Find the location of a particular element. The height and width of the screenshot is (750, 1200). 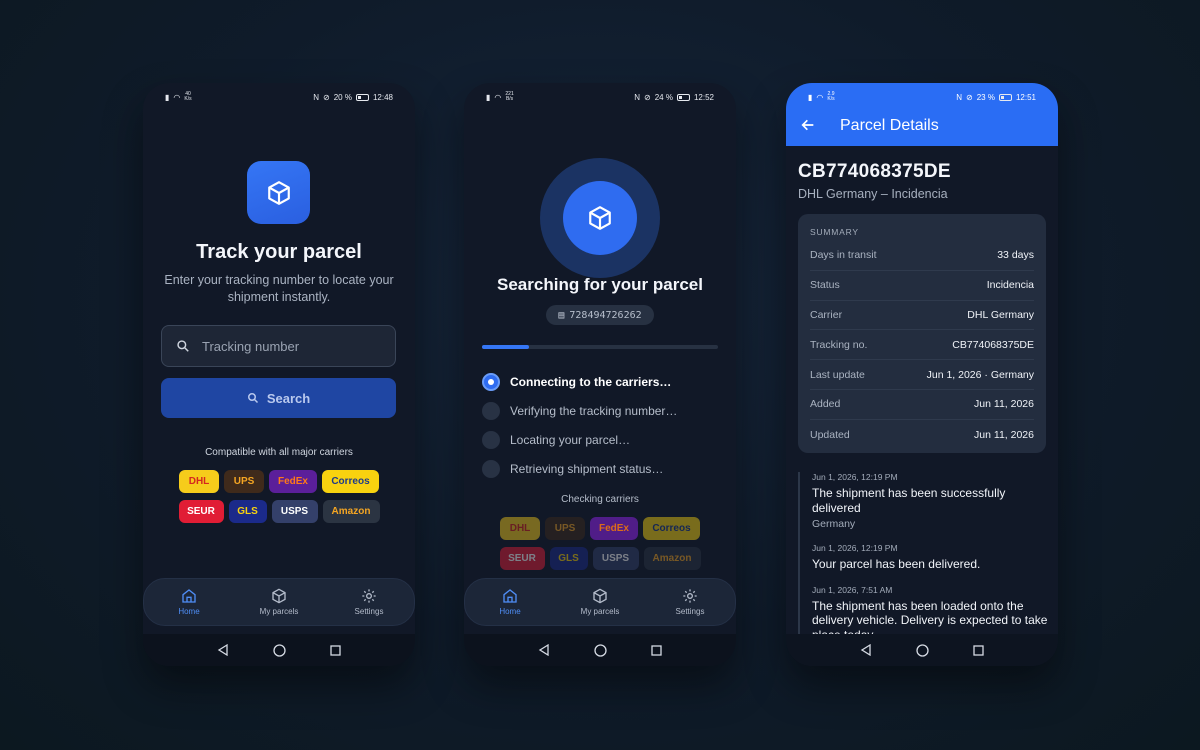

search-button: Search is located at coordinates (278, 398).